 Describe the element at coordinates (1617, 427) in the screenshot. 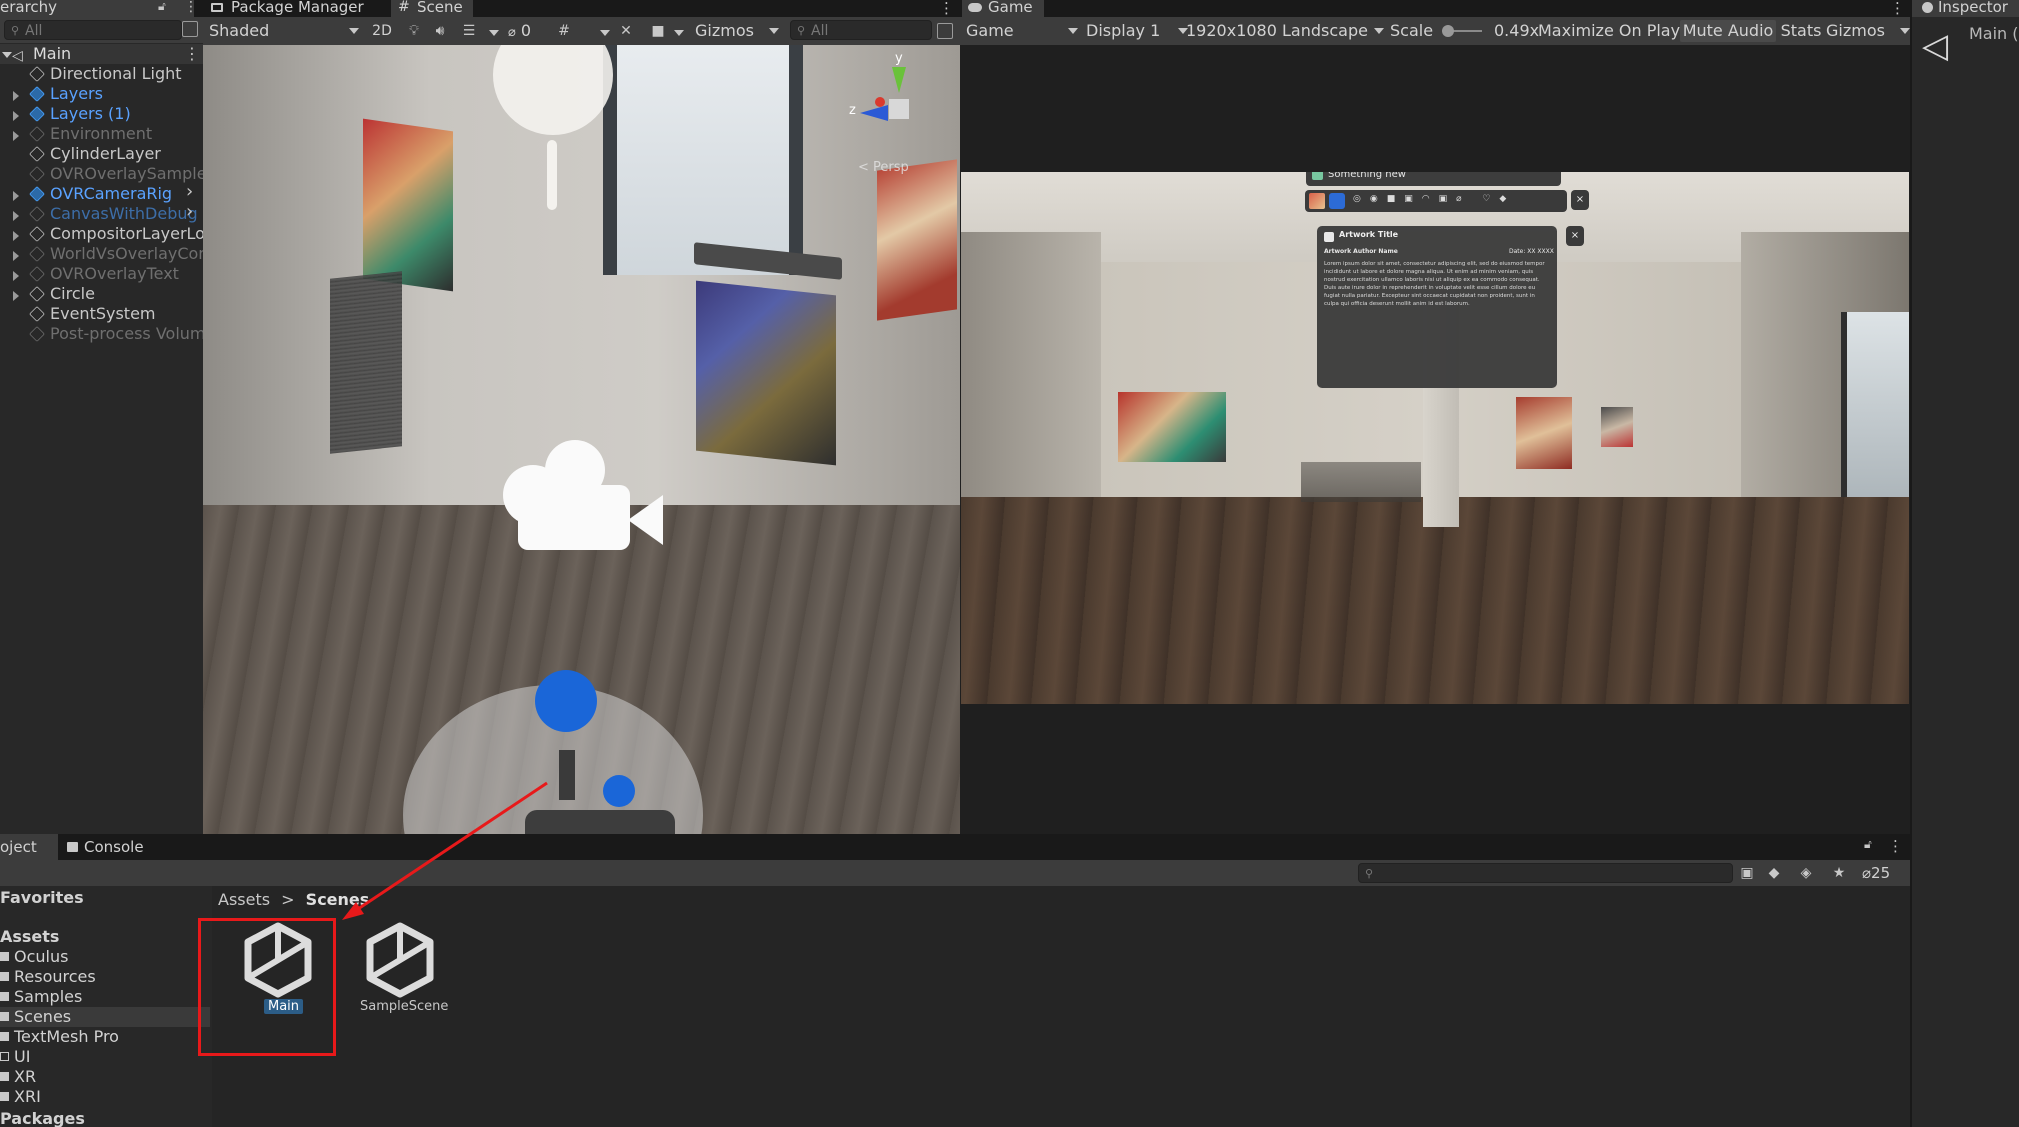

I see `painting-game-right` at that location.